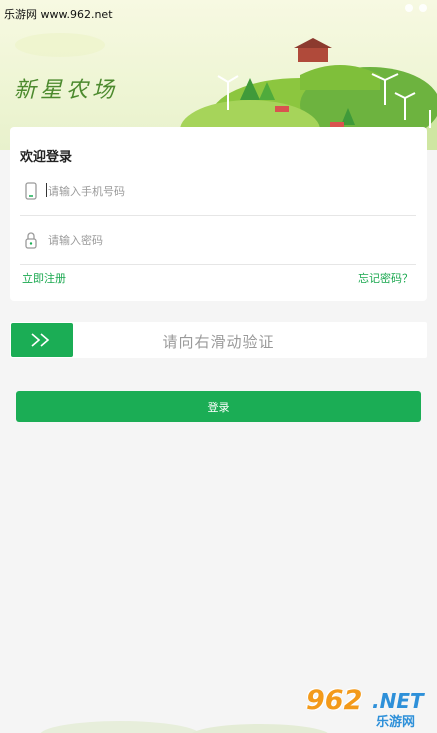 The width and height of the screenshot is (437, 733). I want to click on password-field, so click(218, 240).